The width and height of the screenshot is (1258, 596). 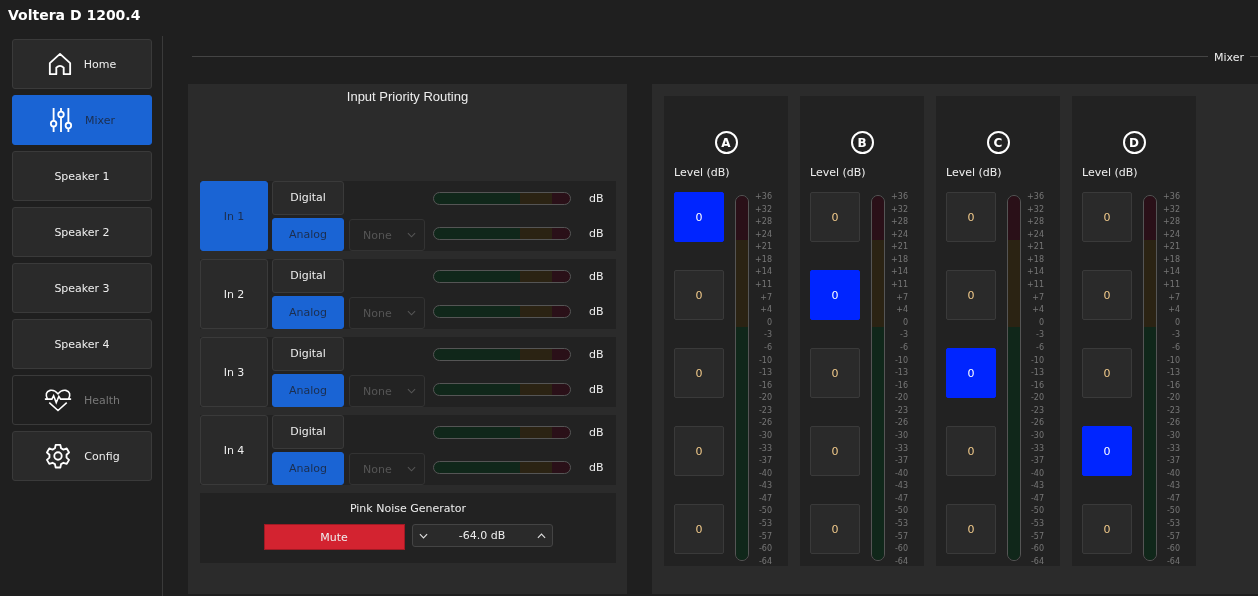 What do you see at coordinates (899, 209) in the screenshot?
I see `scale-label: +32` at bounding box center [899, 209].